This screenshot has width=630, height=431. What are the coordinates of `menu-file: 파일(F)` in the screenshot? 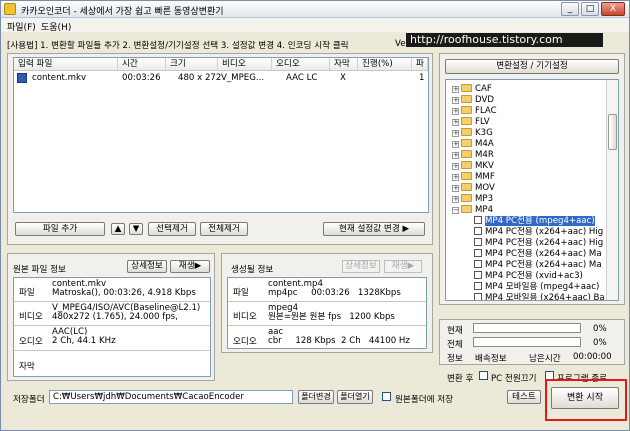 It's located at (21, 26).